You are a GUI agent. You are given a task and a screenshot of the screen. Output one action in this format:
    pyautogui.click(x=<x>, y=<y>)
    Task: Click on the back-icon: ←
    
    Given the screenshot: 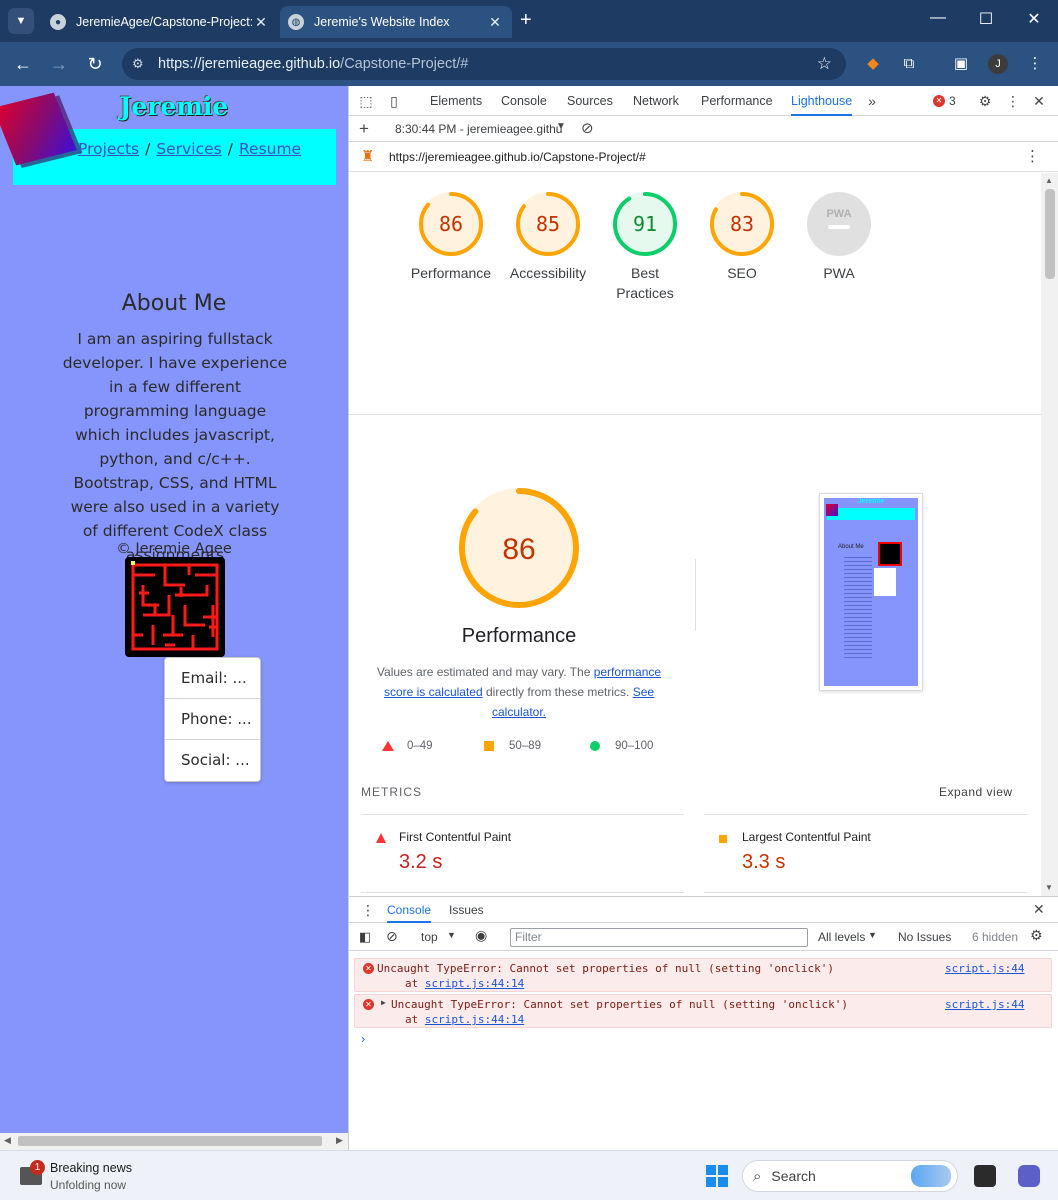 What is the action you would take?
    pyautogui.click(x=23, y=64)
    